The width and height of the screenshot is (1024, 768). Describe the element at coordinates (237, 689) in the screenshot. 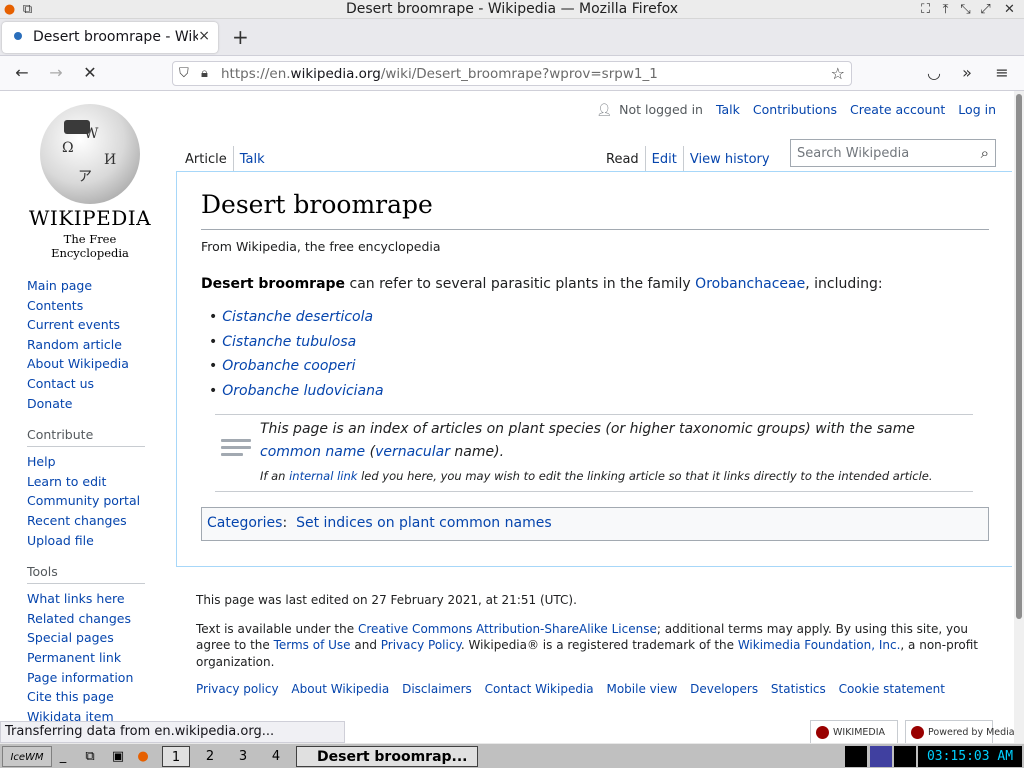

I see `footer-privacy-policy: Privacy policy` at that location.